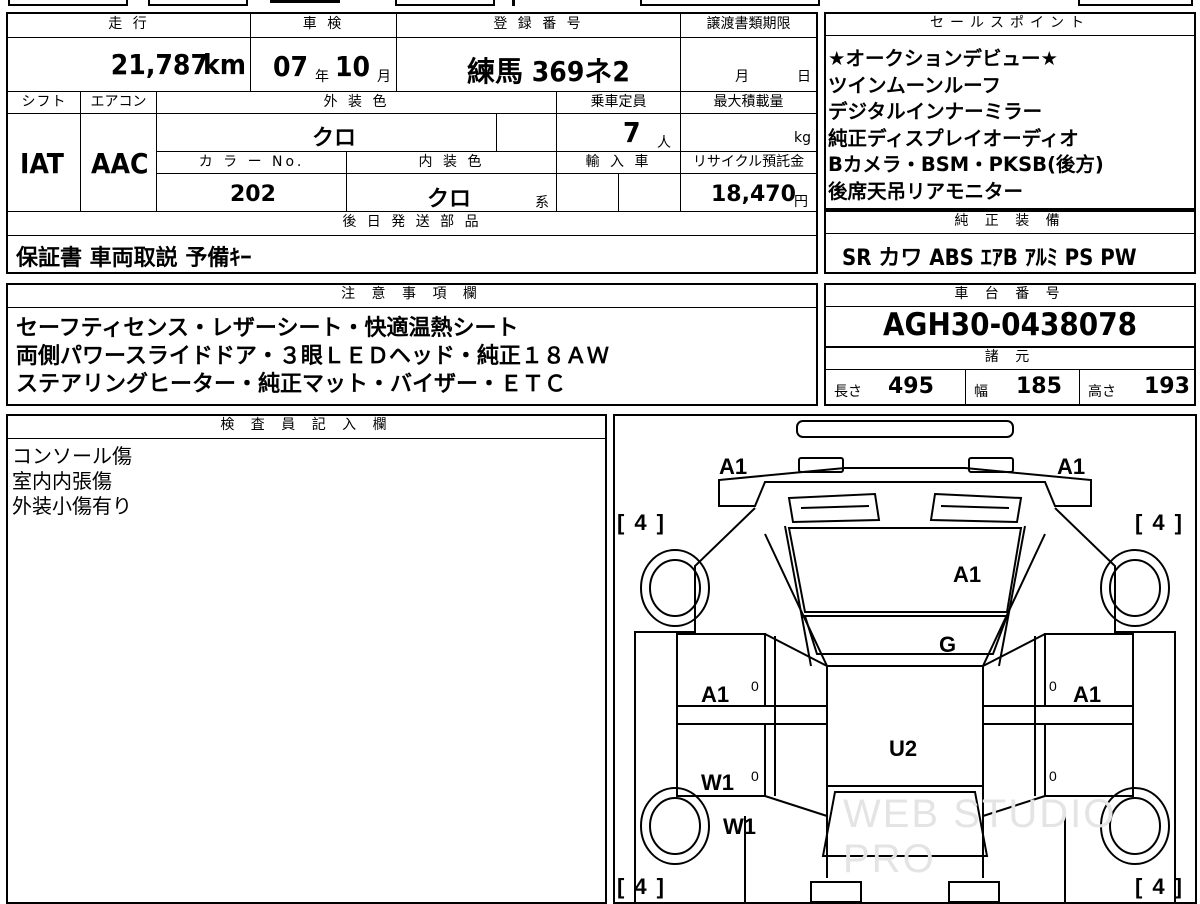 The height and width of the screenshot is (904, 1200). What do you see at coordinates (324, 26) in the screenshot?
I see `inspection-header: 車 検` at bounding box center [324, 26].